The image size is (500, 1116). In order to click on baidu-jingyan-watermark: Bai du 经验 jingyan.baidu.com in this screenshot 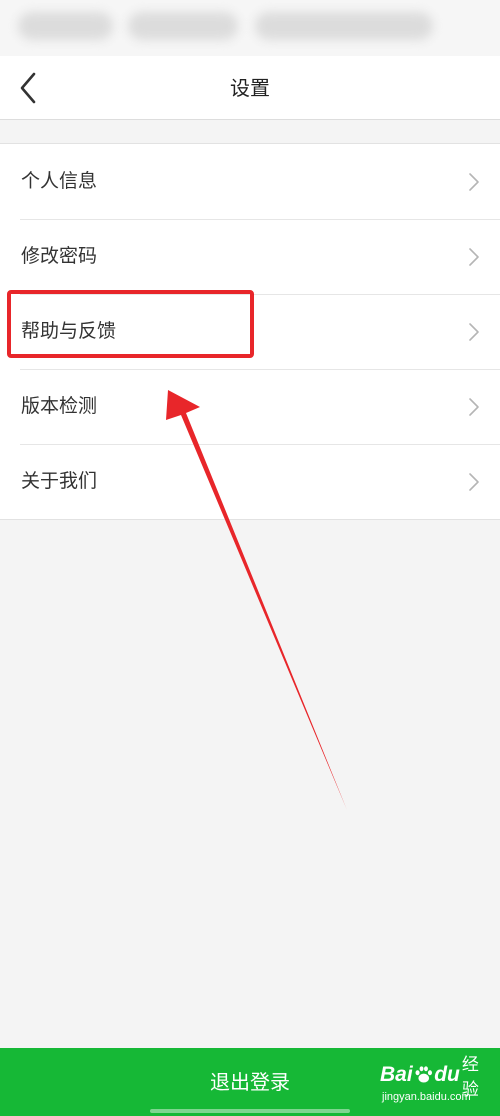, I will do `click(436, 1081)`.